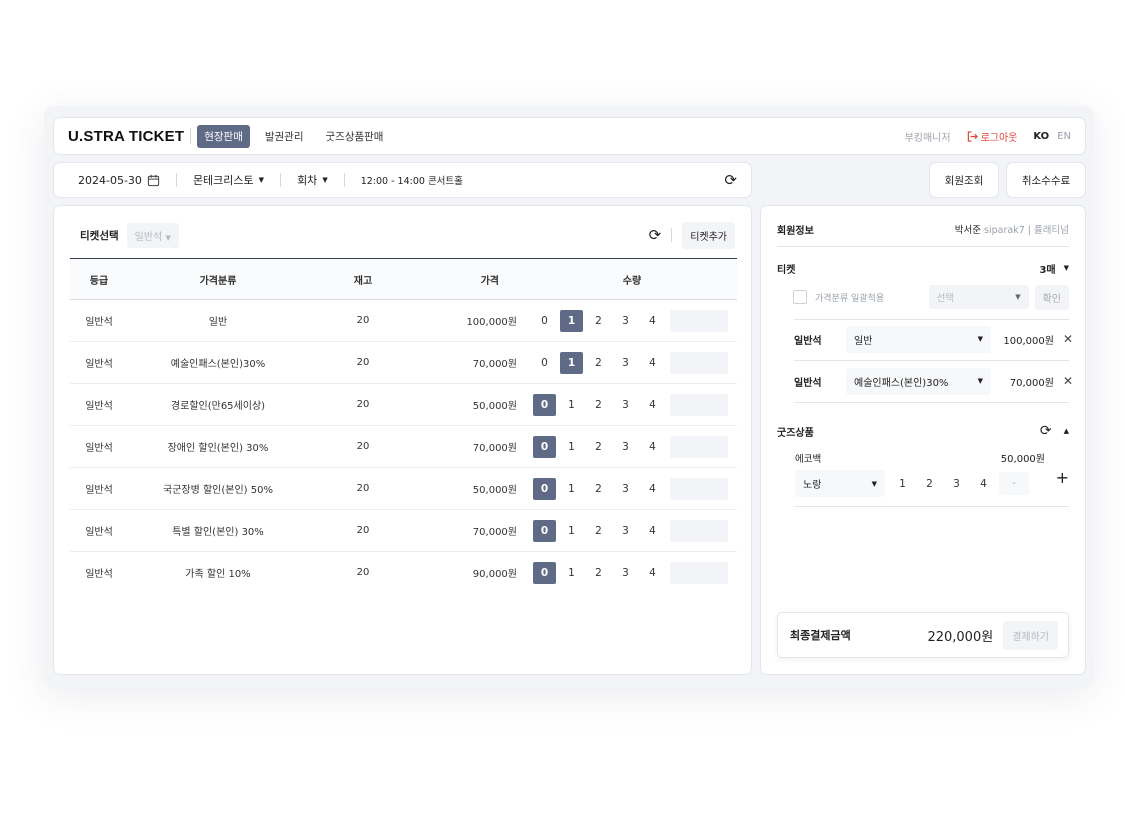  What do you see at coordinates (1046, 180) in the screenshot?
I see `cancel-fee-button: 취소수수료` at bounding box center [1046, 180].